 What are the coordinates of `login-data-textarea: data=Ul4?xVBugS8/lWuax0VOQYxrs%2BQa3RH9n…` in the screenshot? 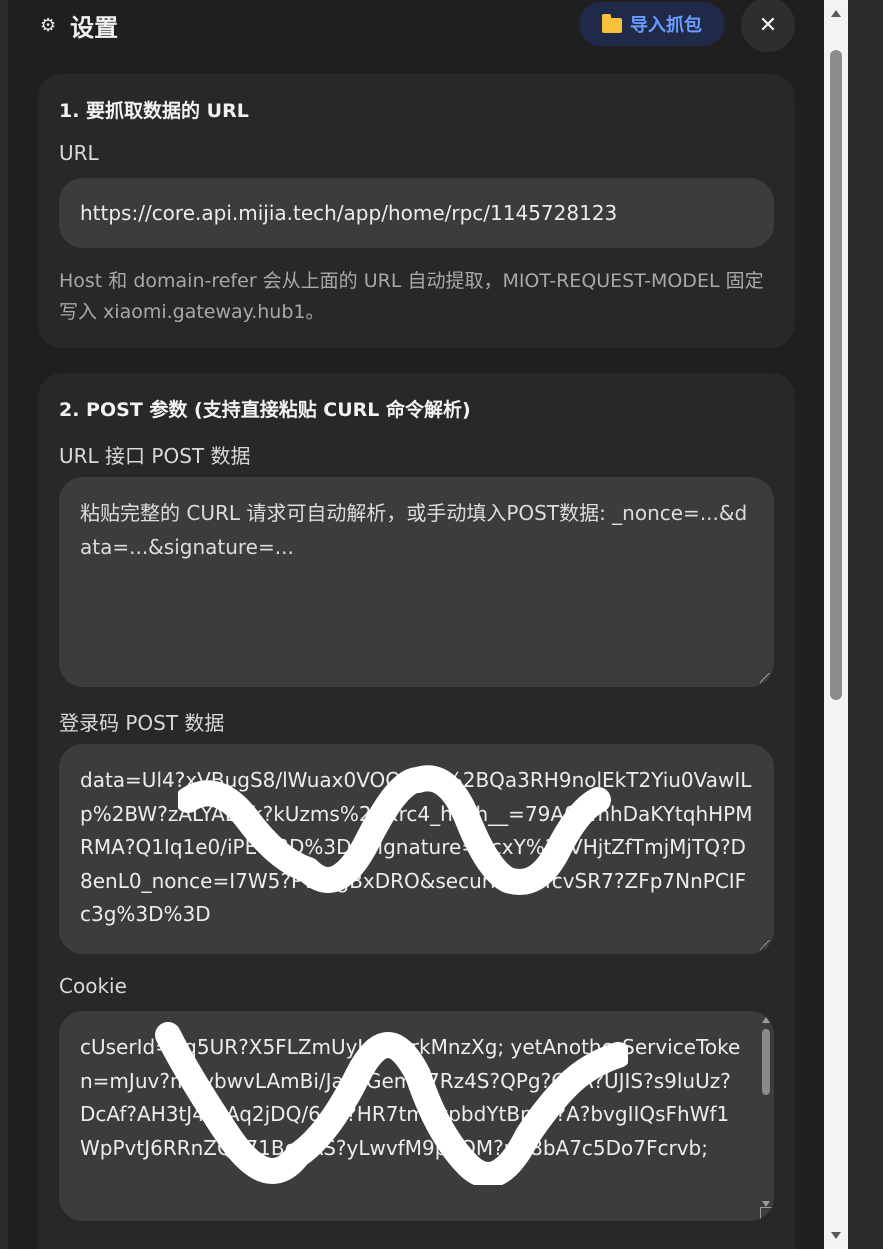 It's located at (416, 849).